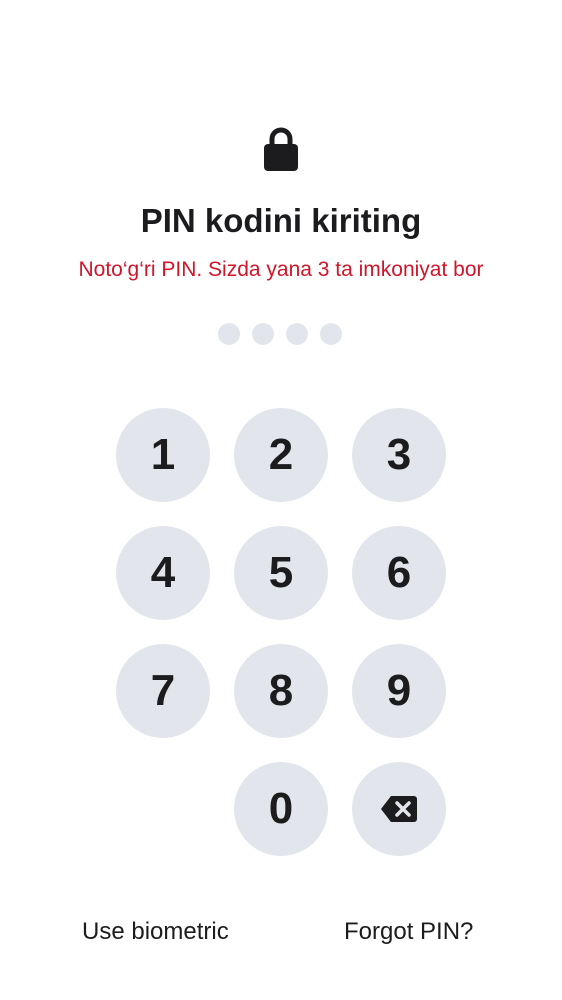  What do you see at coordinates (163, 809) in the screenshot?
I see `key-empty` at bounding box center [163, 809].